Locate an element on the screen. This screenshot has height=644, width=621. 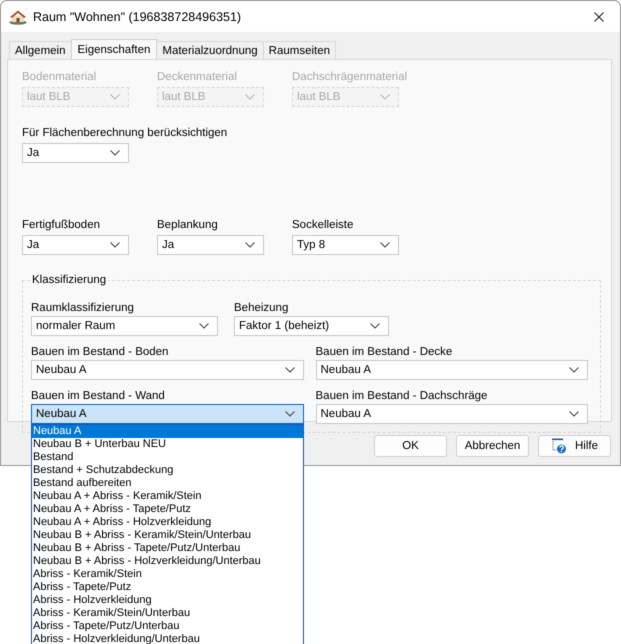
window-title: Raum "Wohnen" (196838728496351) is located at coordinates (137, 17).